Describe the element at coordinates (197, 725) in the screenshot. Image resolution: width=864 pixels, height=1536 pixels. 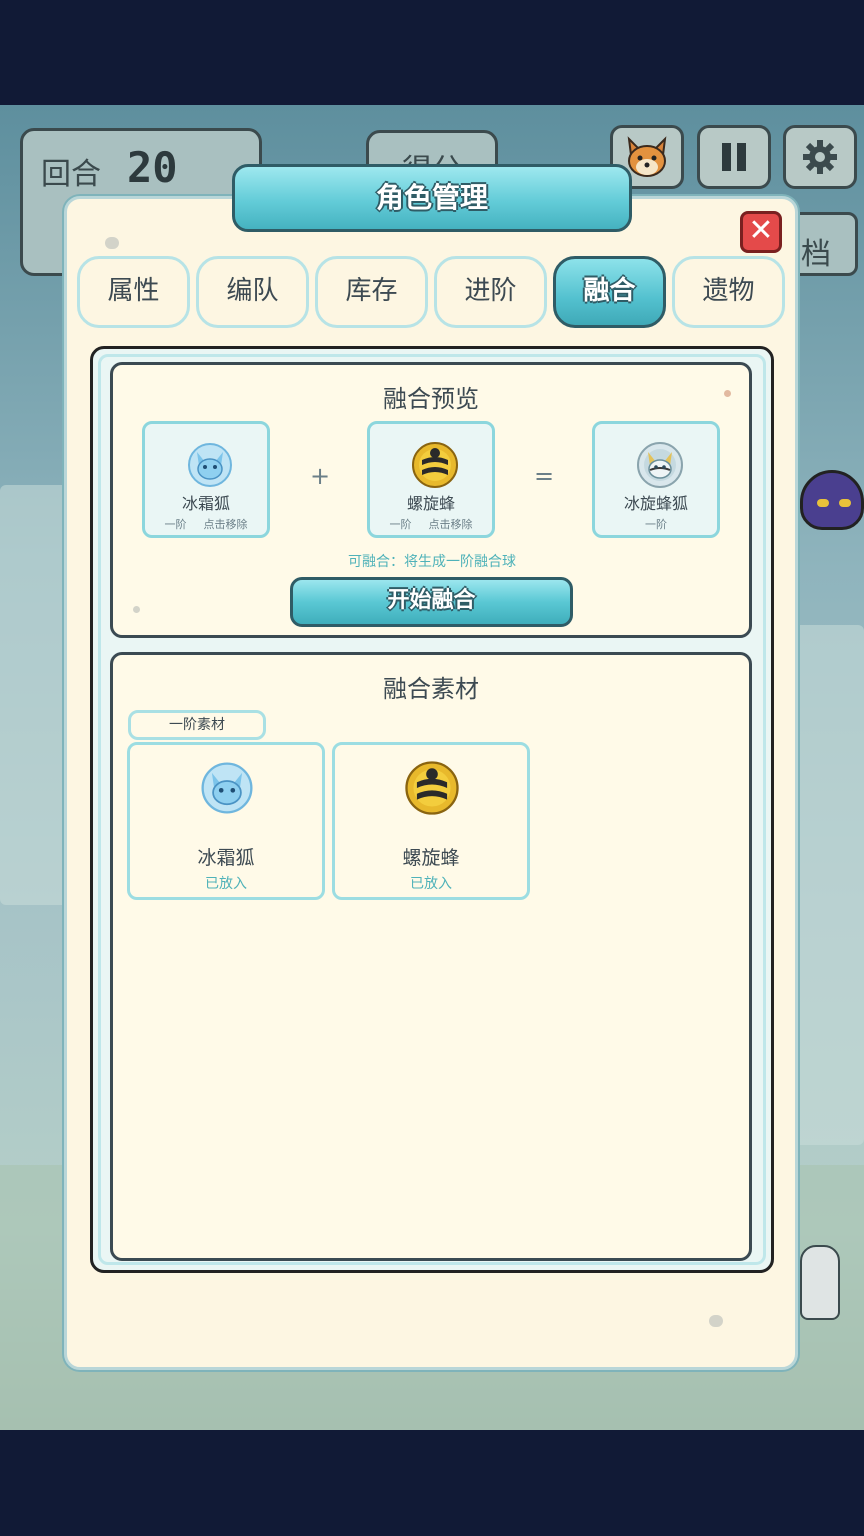
I see `tier-filter-tag: 一阶素材` at that location.